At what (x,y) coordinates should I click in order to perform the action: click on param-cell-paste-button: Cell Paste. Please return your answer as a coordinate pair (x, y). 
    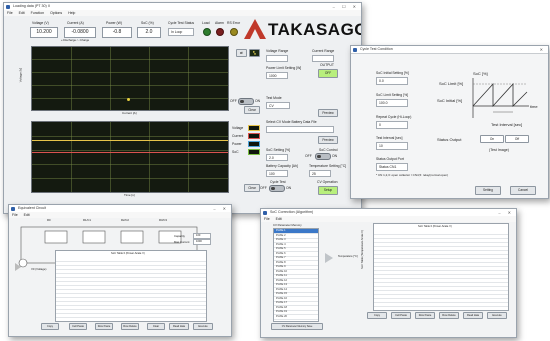
    Looking at the image, I should click on (401, 315).